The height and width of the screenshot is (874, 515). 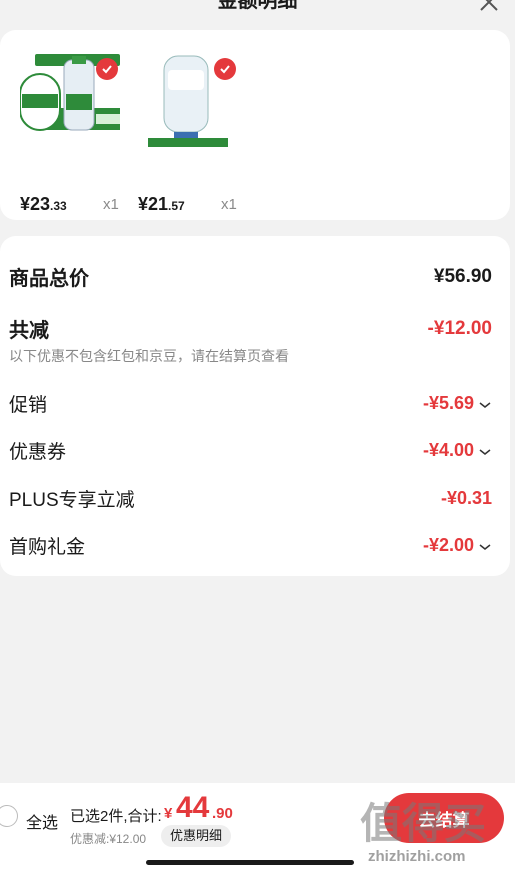 What do you see at coordinates (250, 328) in the screenshot?
I see `total-reduce-row: 共减 -¥12.00` at bounding box center [250, 328].